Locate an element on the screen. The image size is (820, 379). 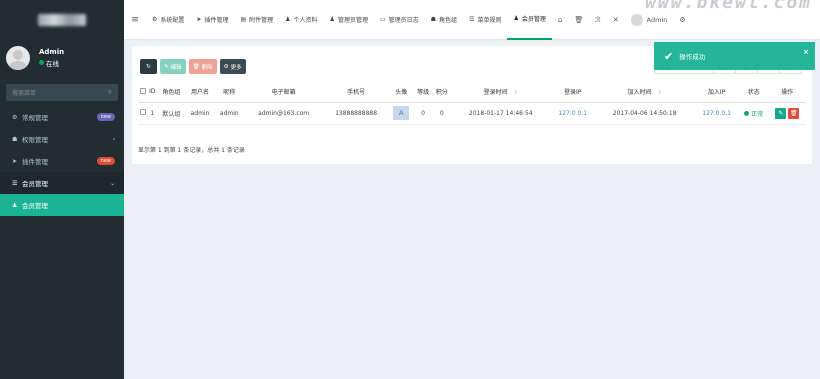
col-id: ID is located at coordinates (152, 92).